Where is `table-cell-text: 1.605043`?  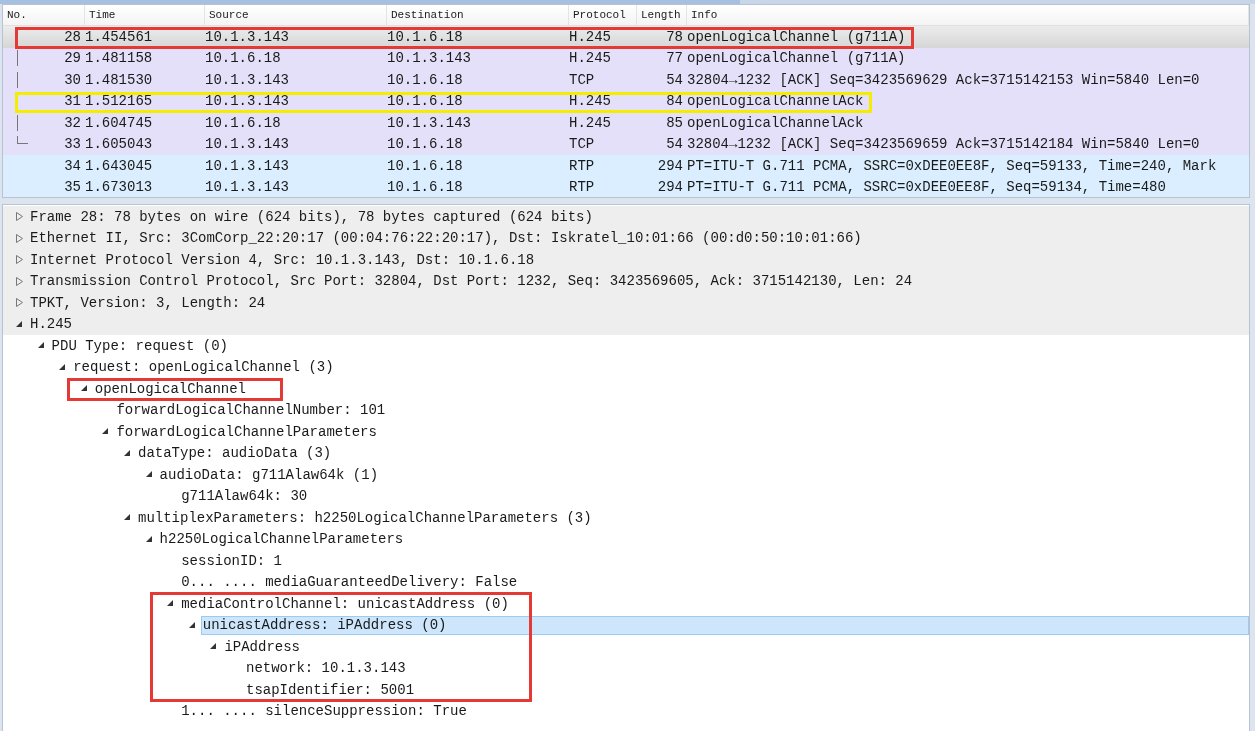
table-cell-text: 1.605043 is located at coordinates (119, 144).